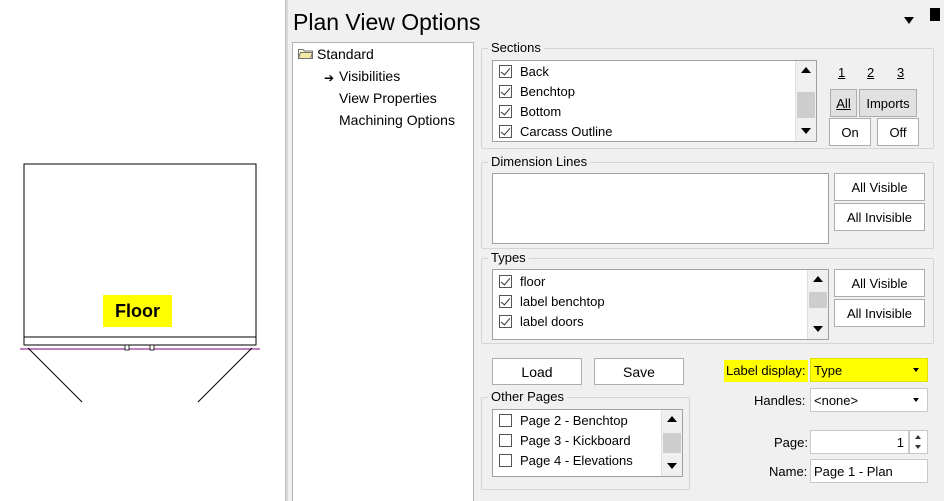 This screenshot has width=944, height=501. I want to click on sections-scrollbar, so click(805, 101).